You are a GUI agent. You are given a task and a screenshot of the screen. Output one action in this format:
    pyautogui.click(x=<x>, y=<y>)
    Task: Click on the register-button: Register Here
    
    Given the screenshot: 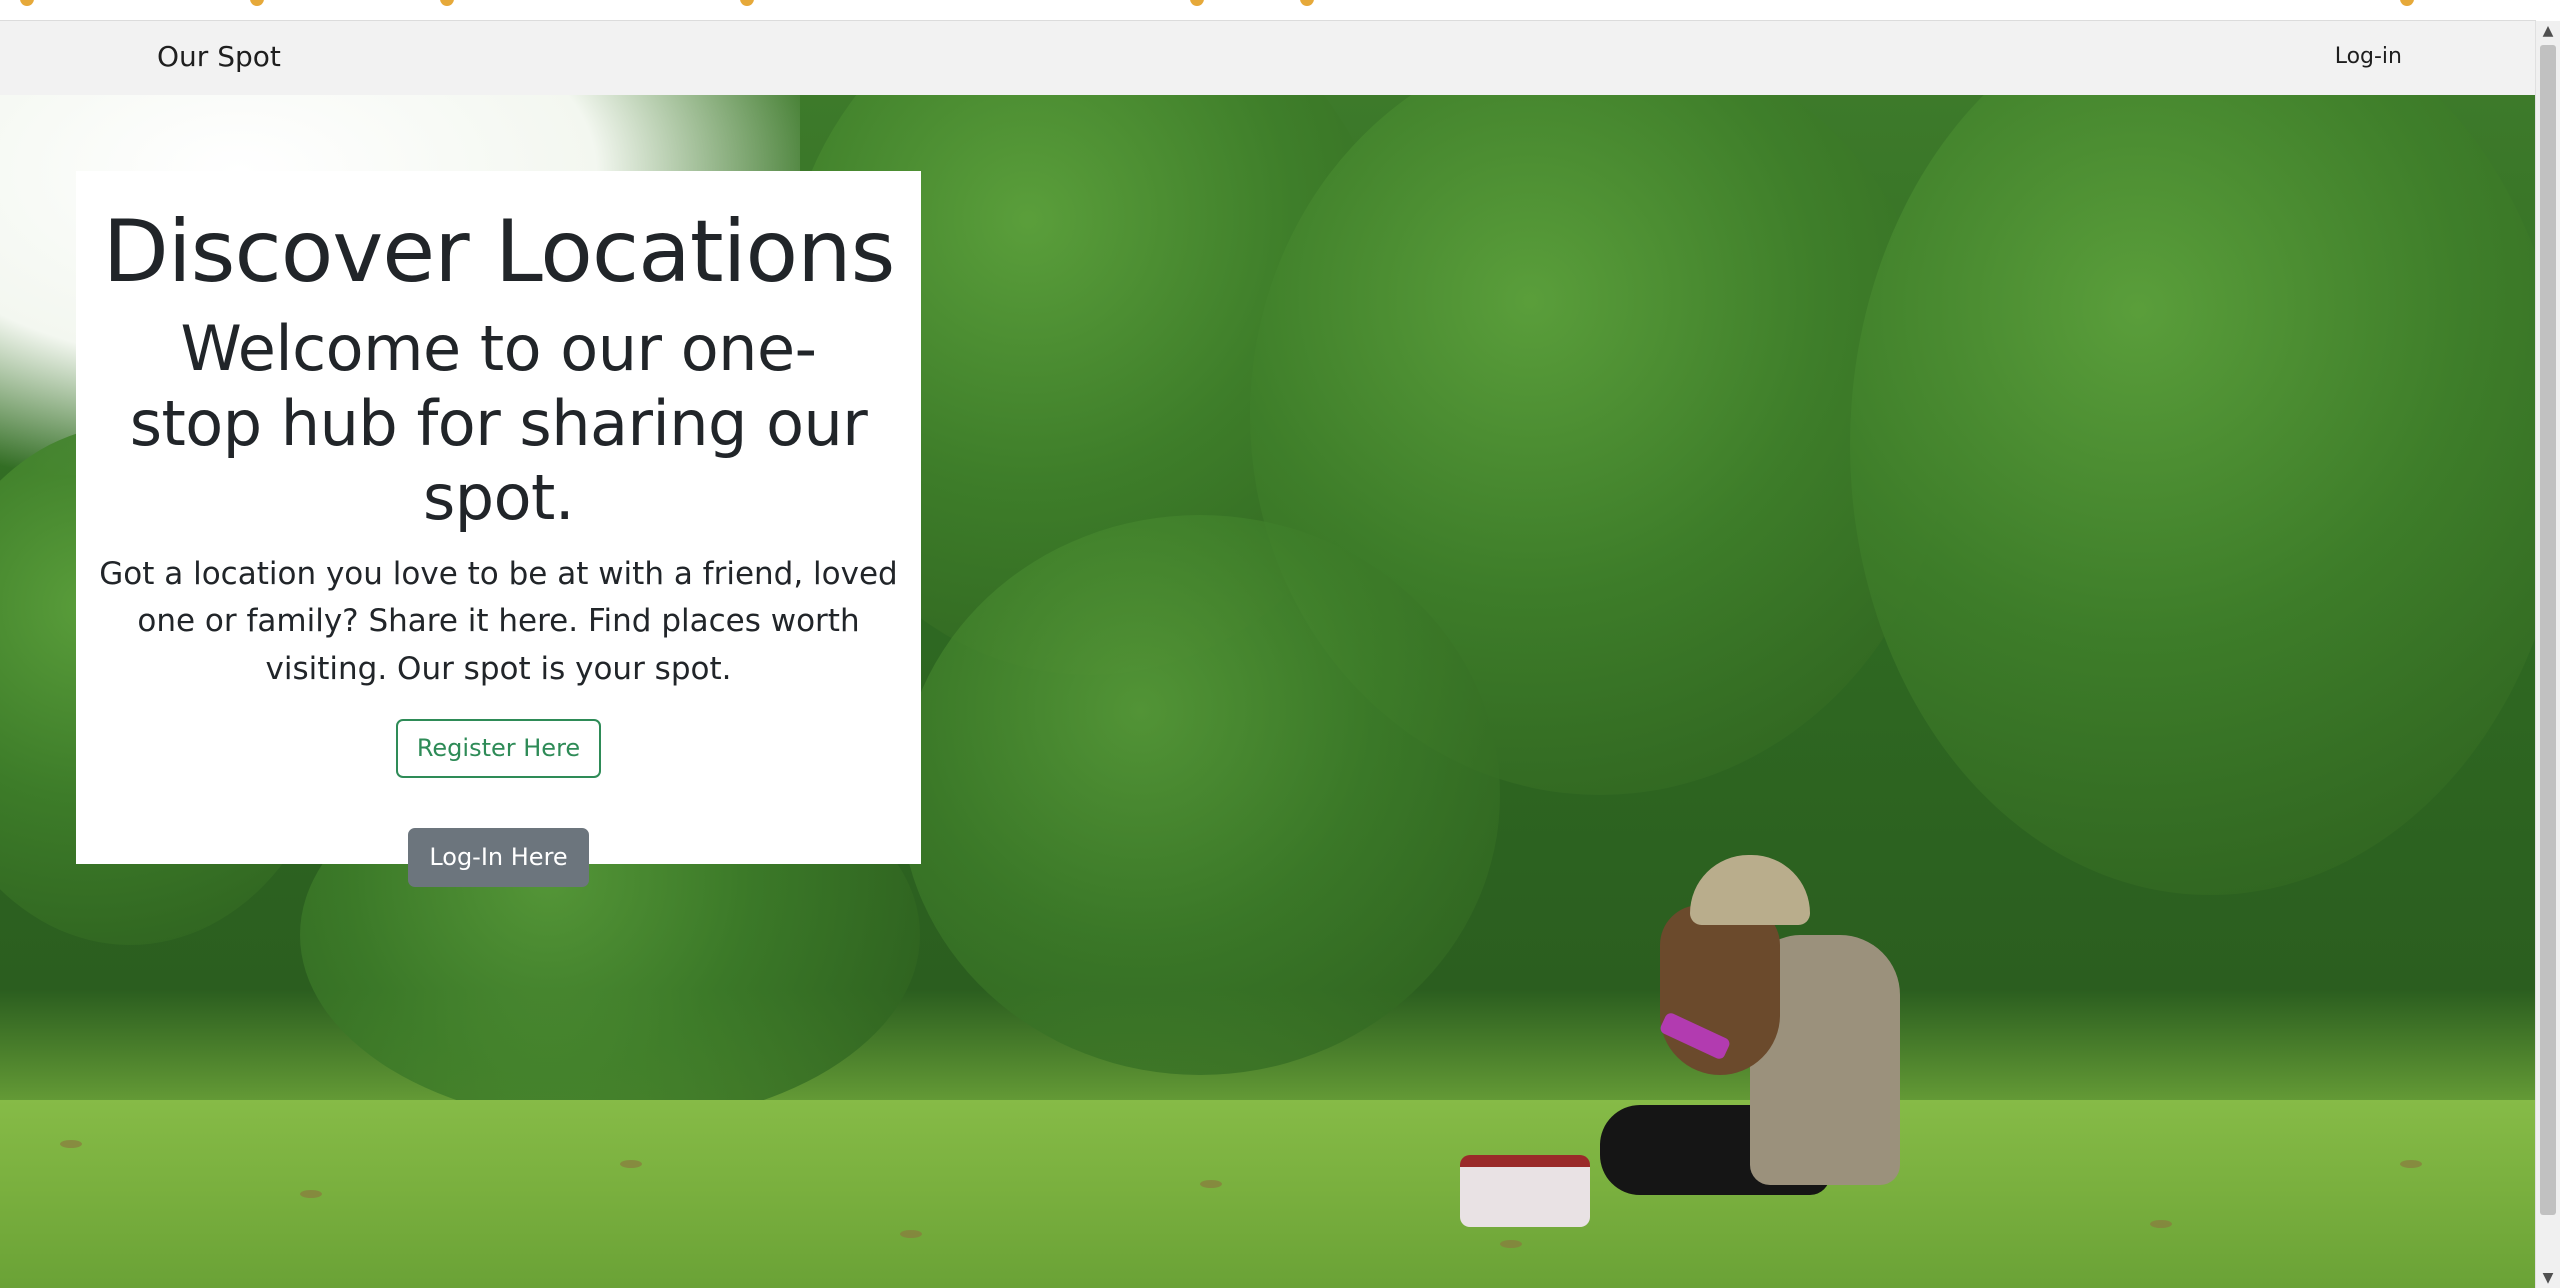 What is the action you would take?
    pyautogui.click(x=498, y=748)
    